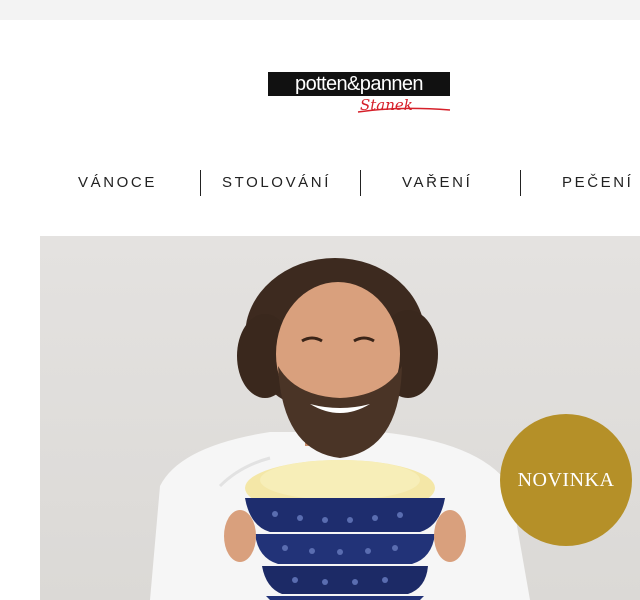 The width and height of the screenshot is (640, 600). I want to click on new-product-badge: NOVINKA, so click(566, 480).